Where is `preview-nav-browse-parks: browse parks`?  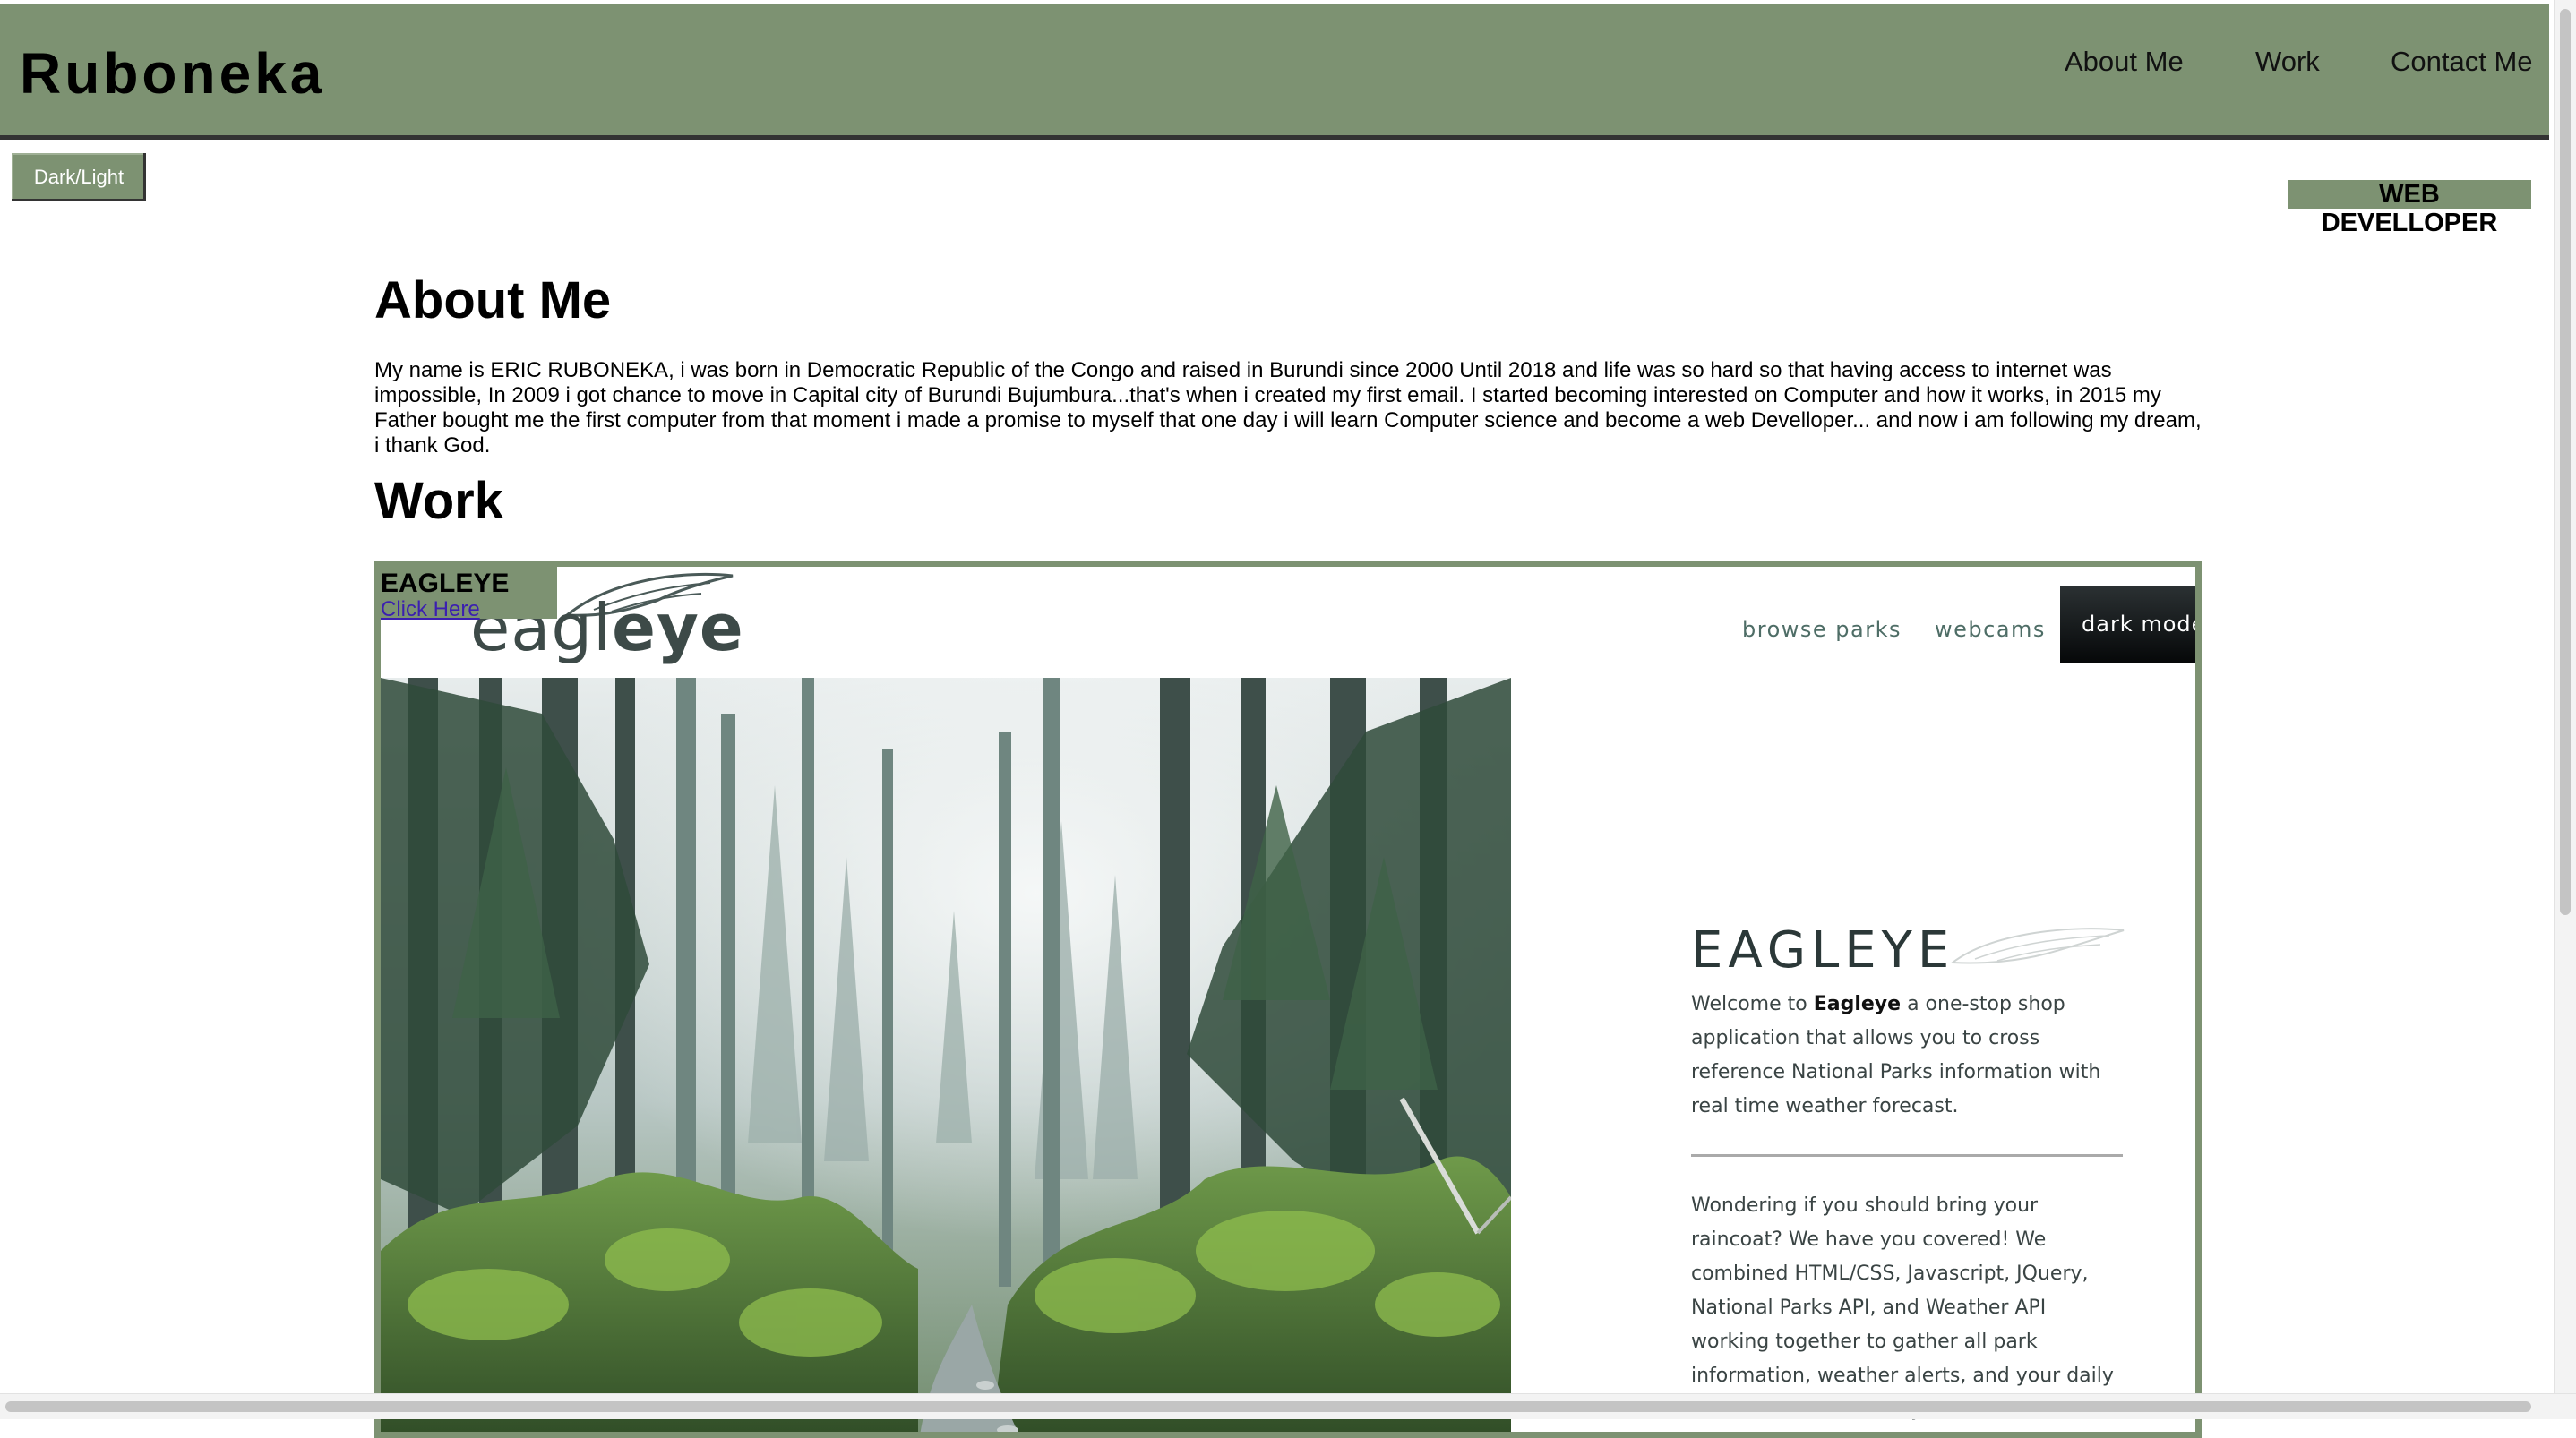 preview-nav-browse-parks: browse parks is located at coordinates (1822, 629).